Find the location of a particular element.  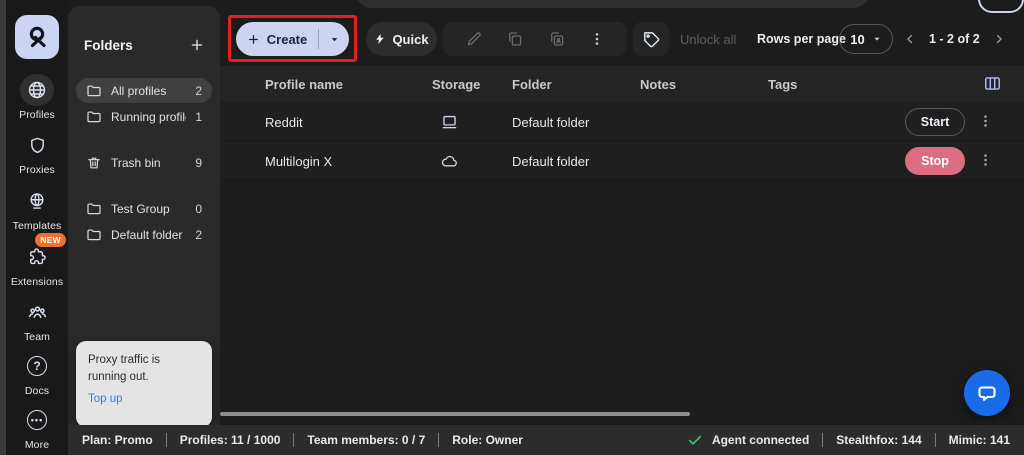

sidebar-item-label: More is located at coordinates (37, 445).